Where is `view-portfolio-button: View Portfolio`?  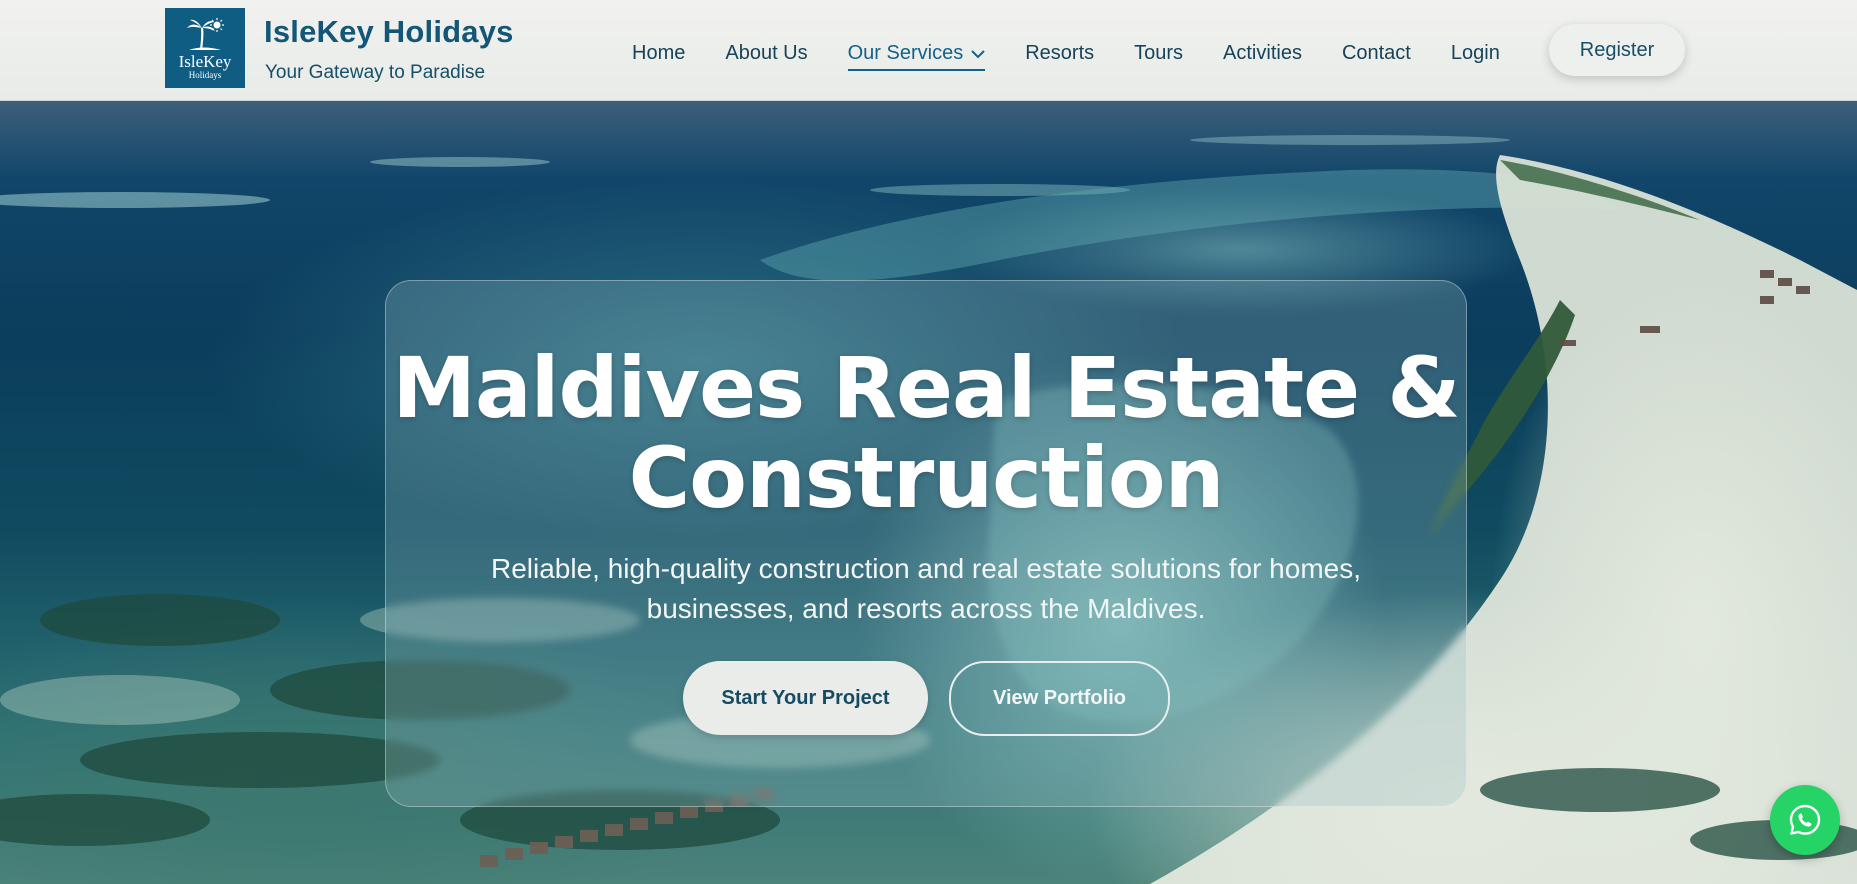
view-portfolio-button: View Portfolio is located at coordinates (1059, 698).